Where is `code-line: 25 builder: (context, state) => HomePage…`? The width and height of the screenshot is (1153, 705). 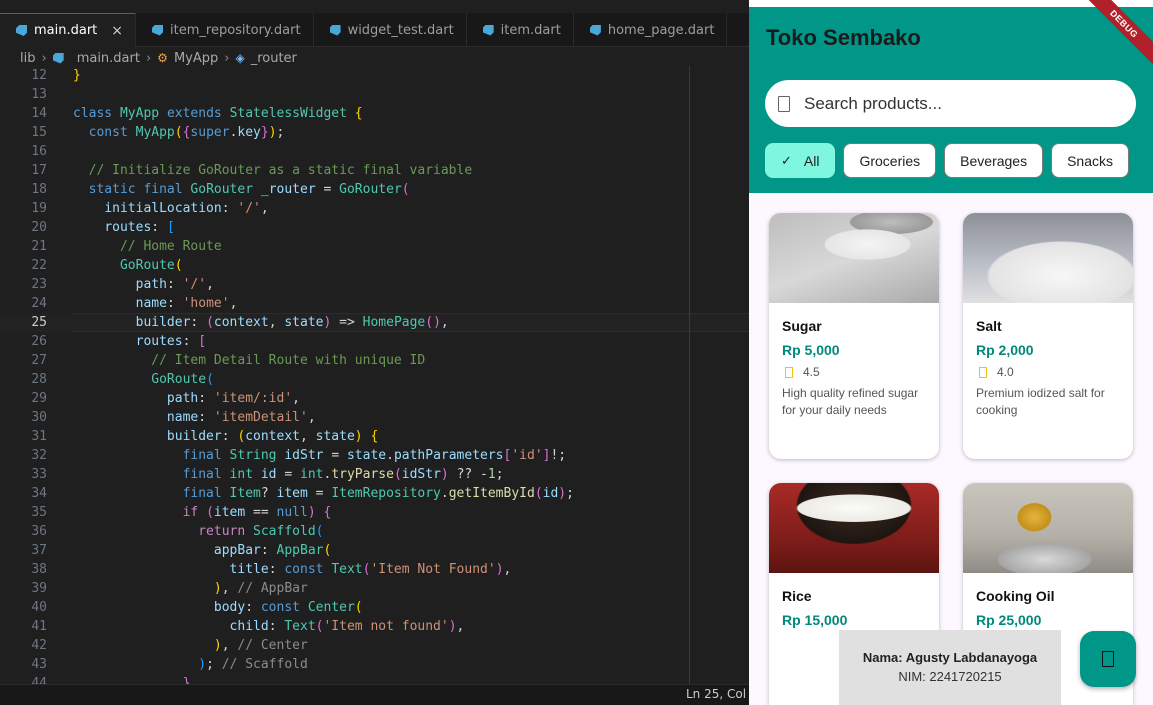 code-line: 25 builder: (context, state) => HomePage… is located at coordinates (374, 322).